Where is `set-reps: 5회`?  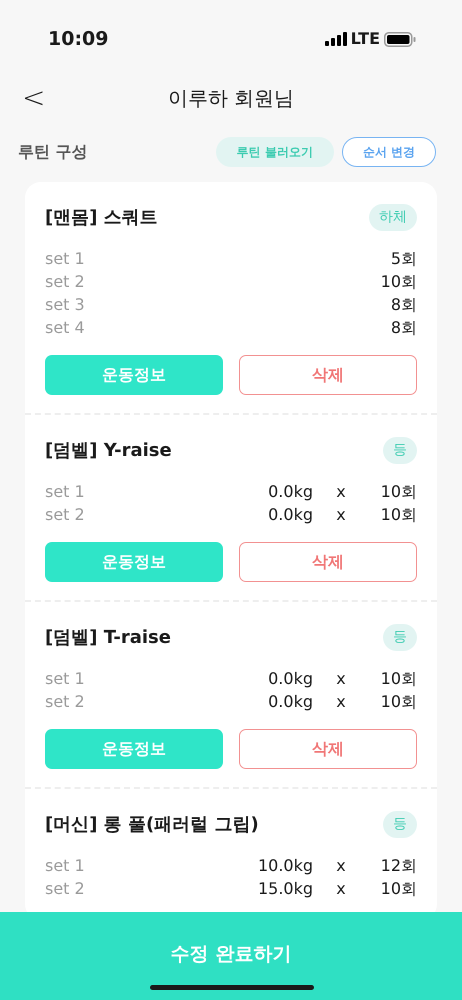 set-reps: 5회 is located at coordinates (403, 259).